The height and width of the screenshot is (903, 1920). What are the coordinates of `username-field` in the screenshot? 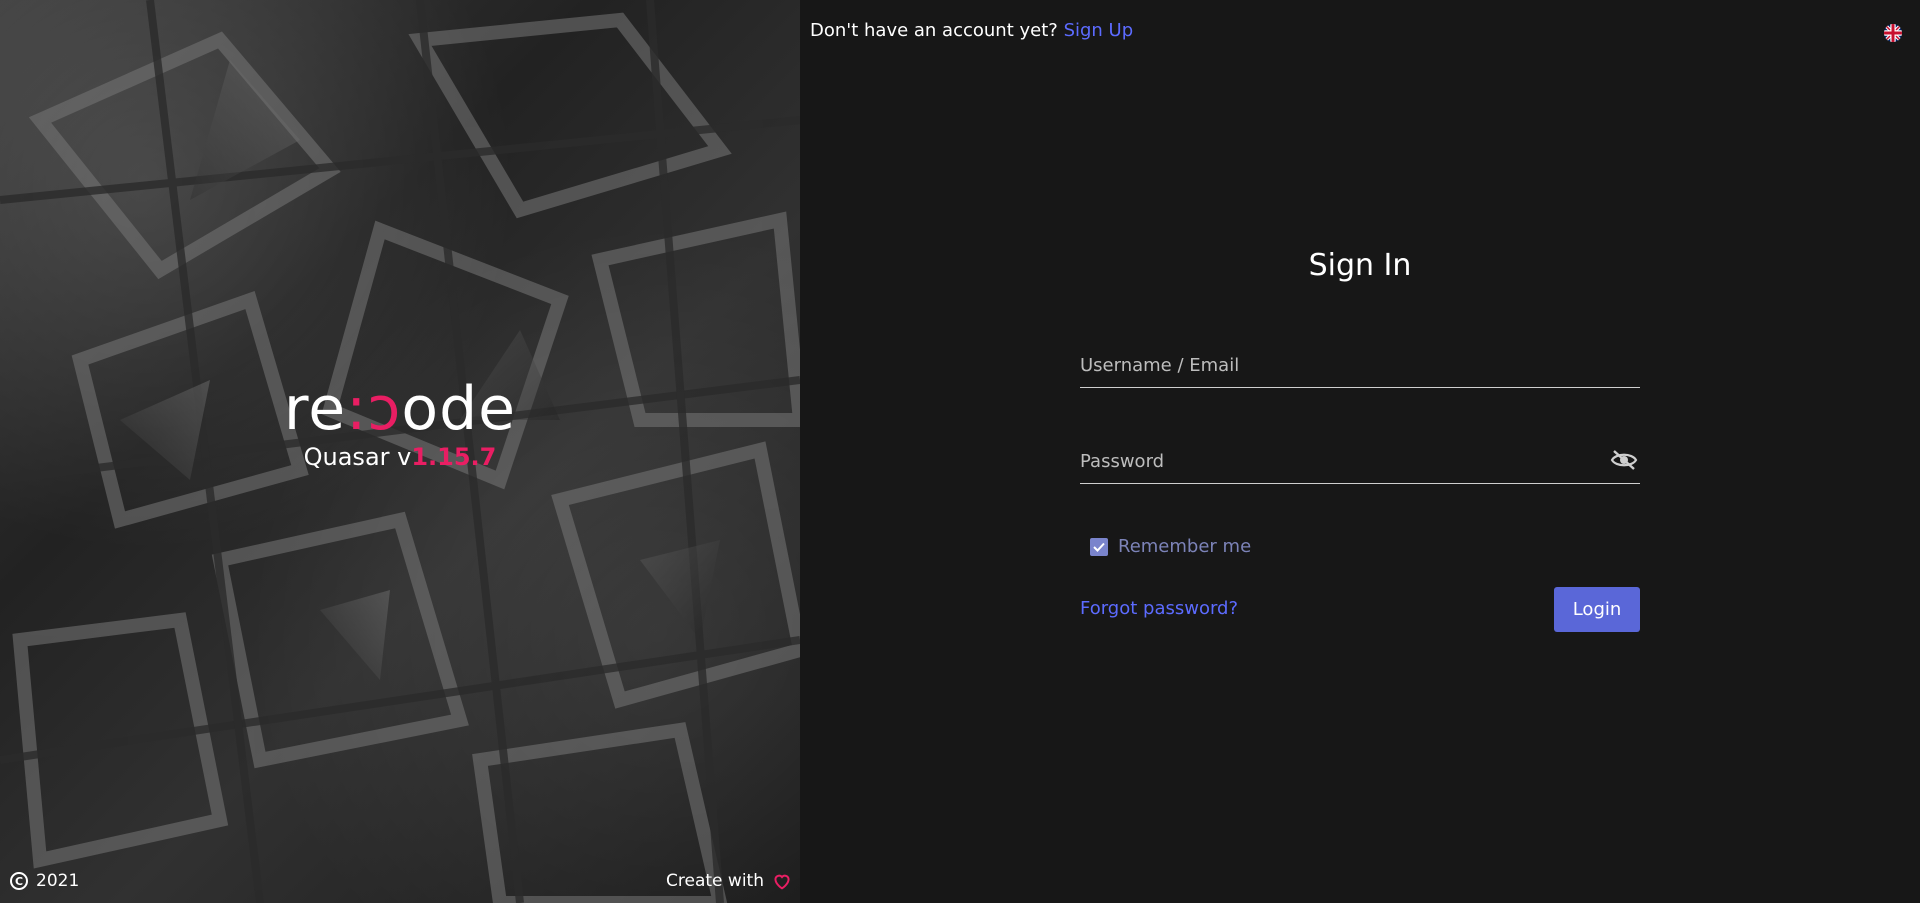 It's located at (1360, 366).